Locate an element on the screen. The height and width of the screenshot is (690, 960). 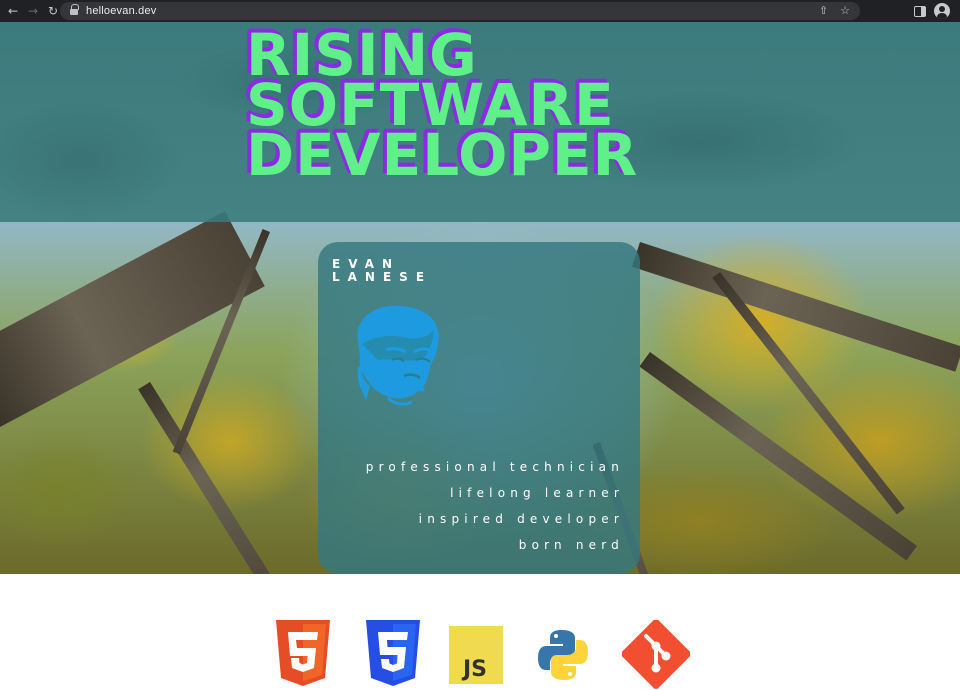
headline-line-3: DEVELOPER is located at coordinates (442, 155).